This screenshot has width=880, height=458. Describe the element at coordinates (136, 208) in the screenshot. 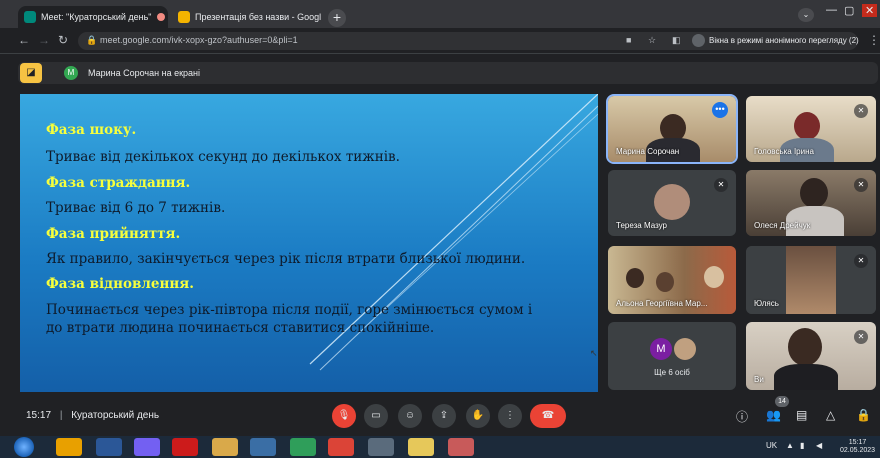

I see `slide-text: Триває від 6 до 7 тижнів.` at that location.